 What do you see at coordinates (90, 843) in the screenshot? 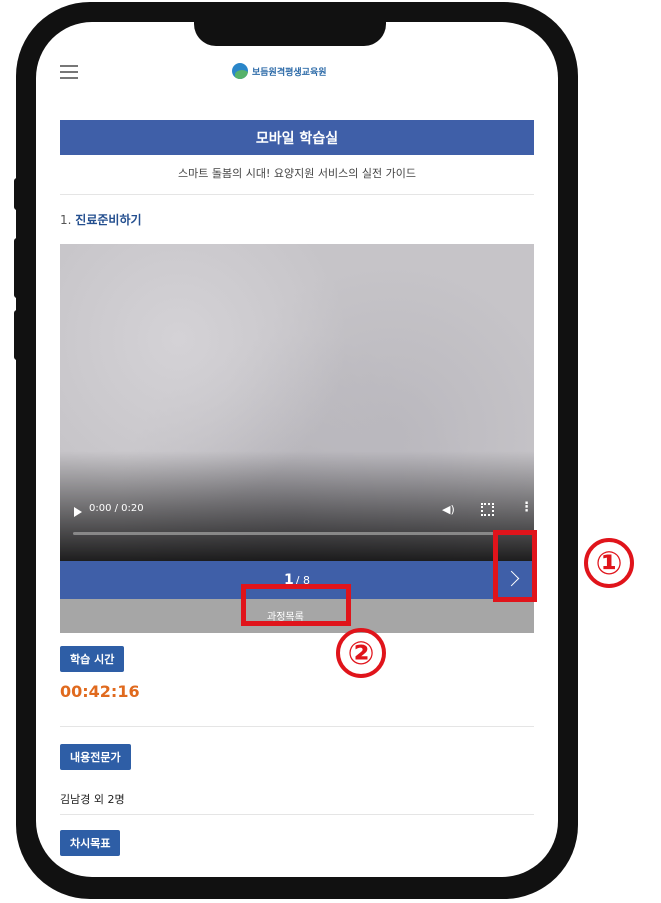
I see `objective-label: 차시목표` at bounding box center [90, 843].